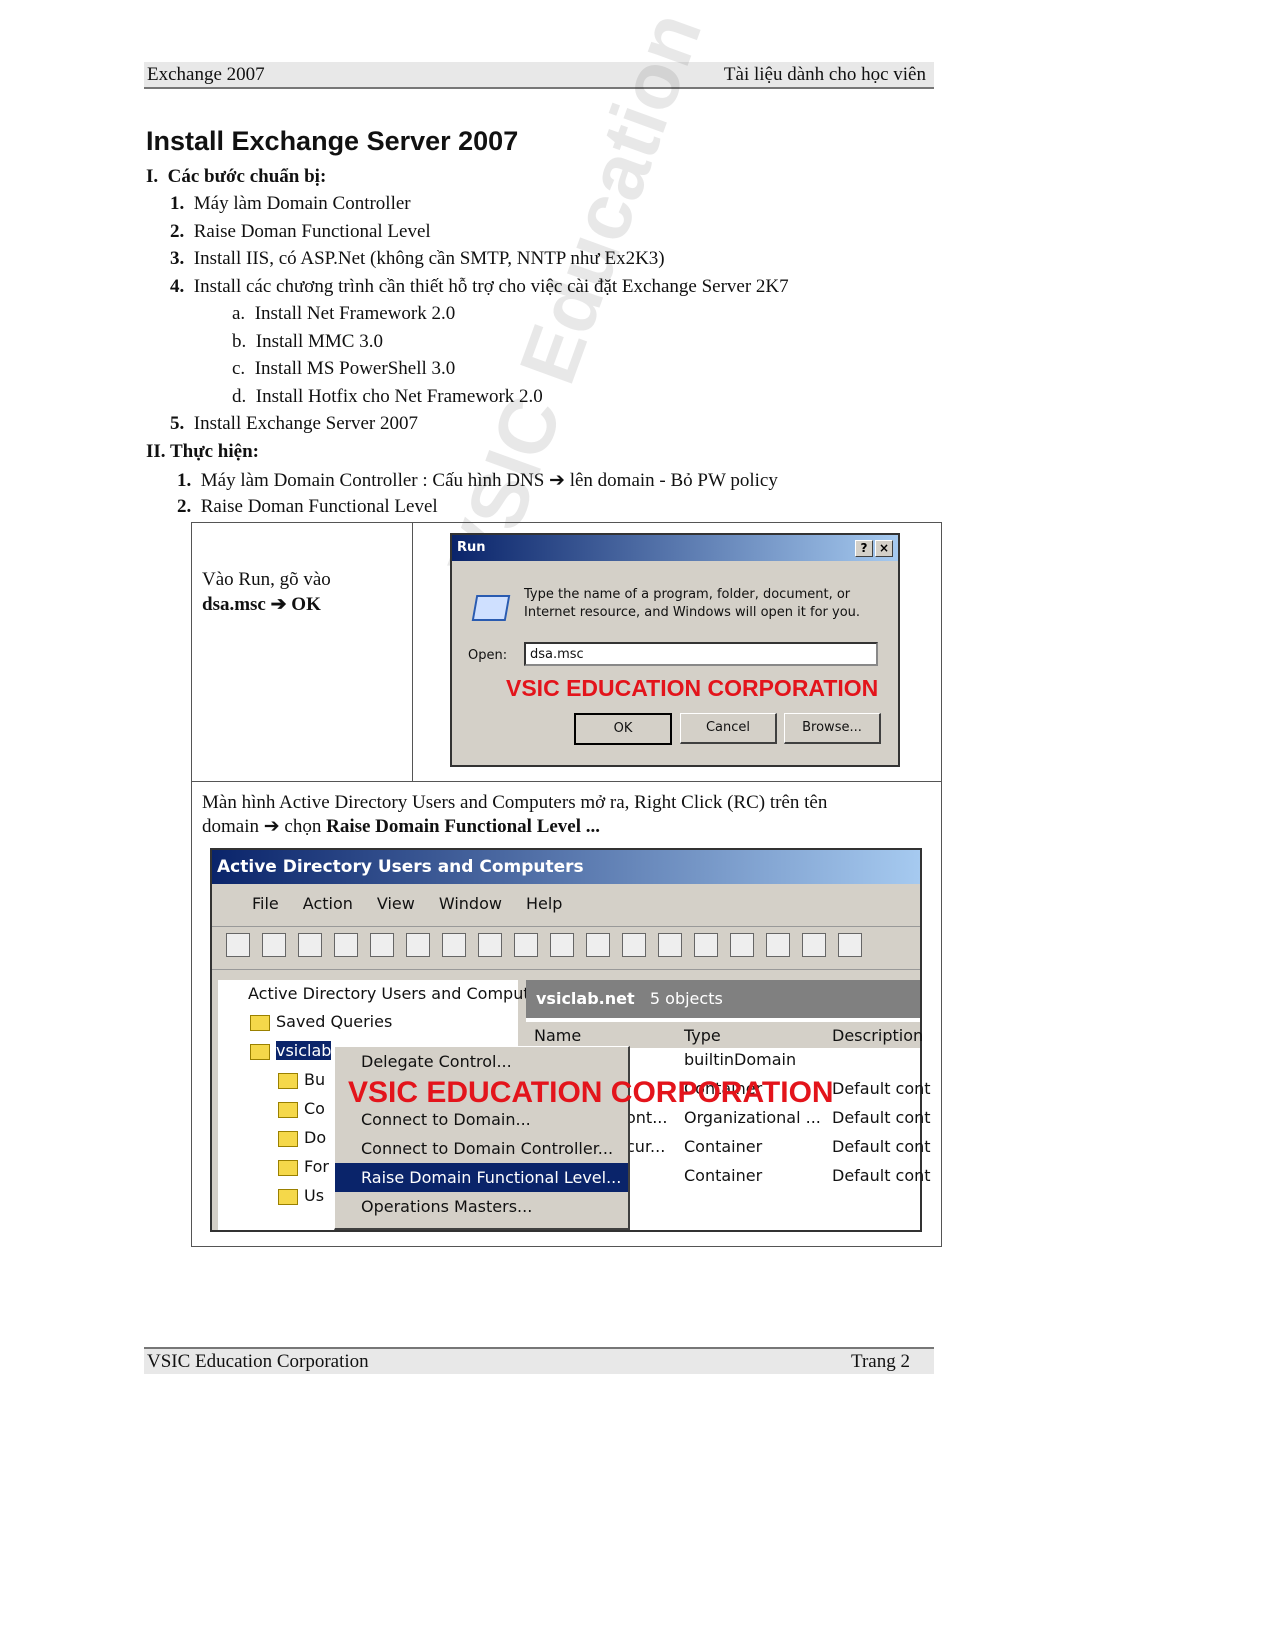  I want to click on header-left: Exchange 2007, so click(206, 74).